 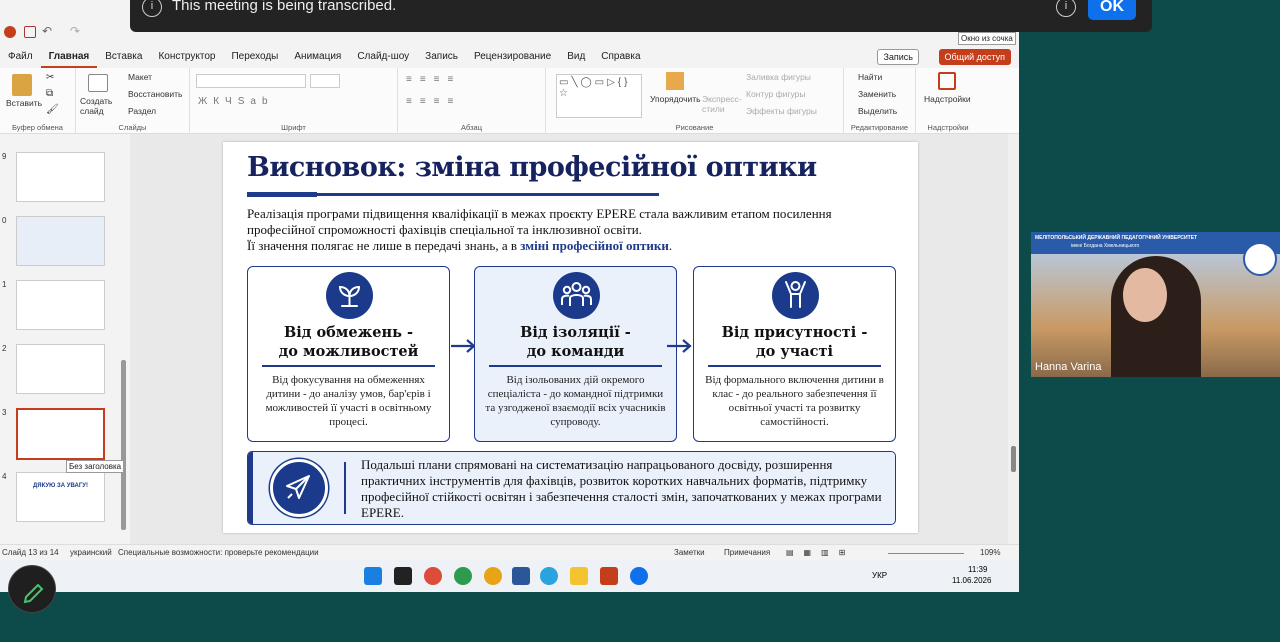 I want to click on menu-insert: Вставка, so click(x=123, y=57).